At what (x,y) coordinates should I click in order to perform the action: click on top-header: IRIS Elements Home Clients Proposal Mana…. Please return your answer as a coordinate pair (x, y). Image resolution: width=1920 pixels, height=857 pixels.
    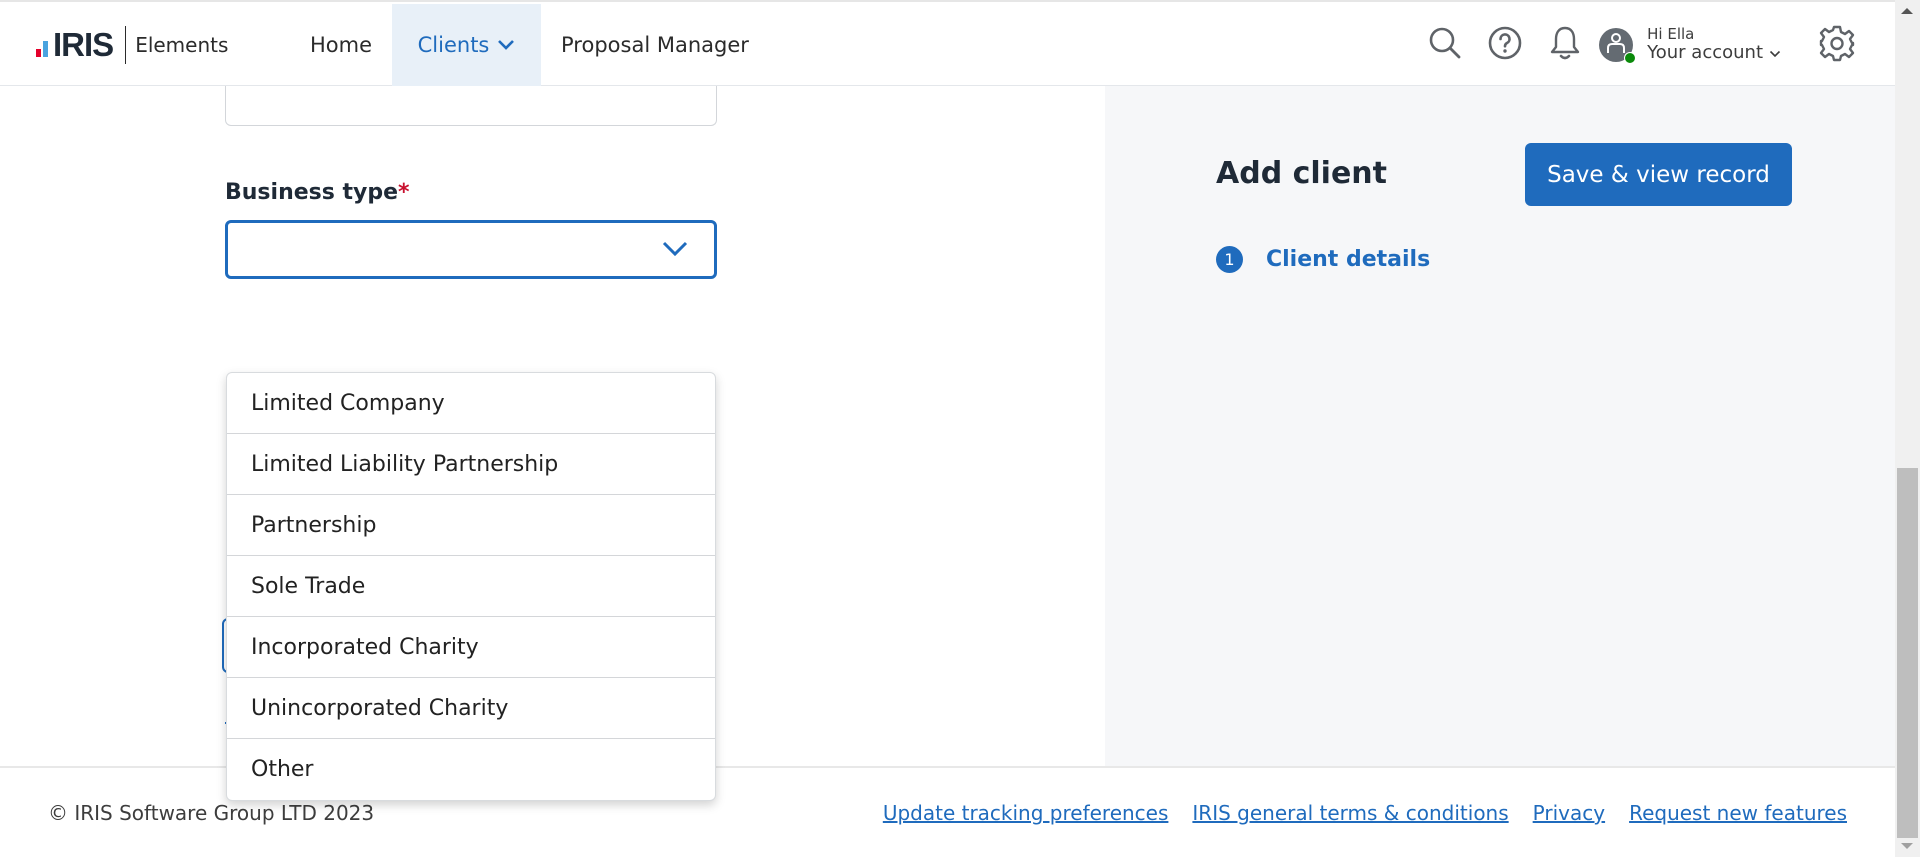
    Looking at the image, I should click on (947, 43).